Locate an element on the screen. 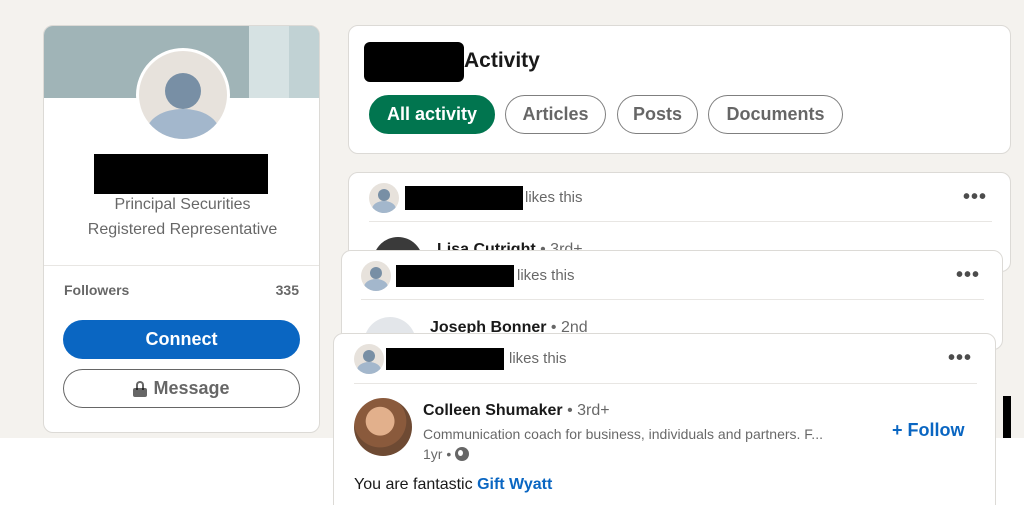  profile-avatar is located at coordinates (183, 95).